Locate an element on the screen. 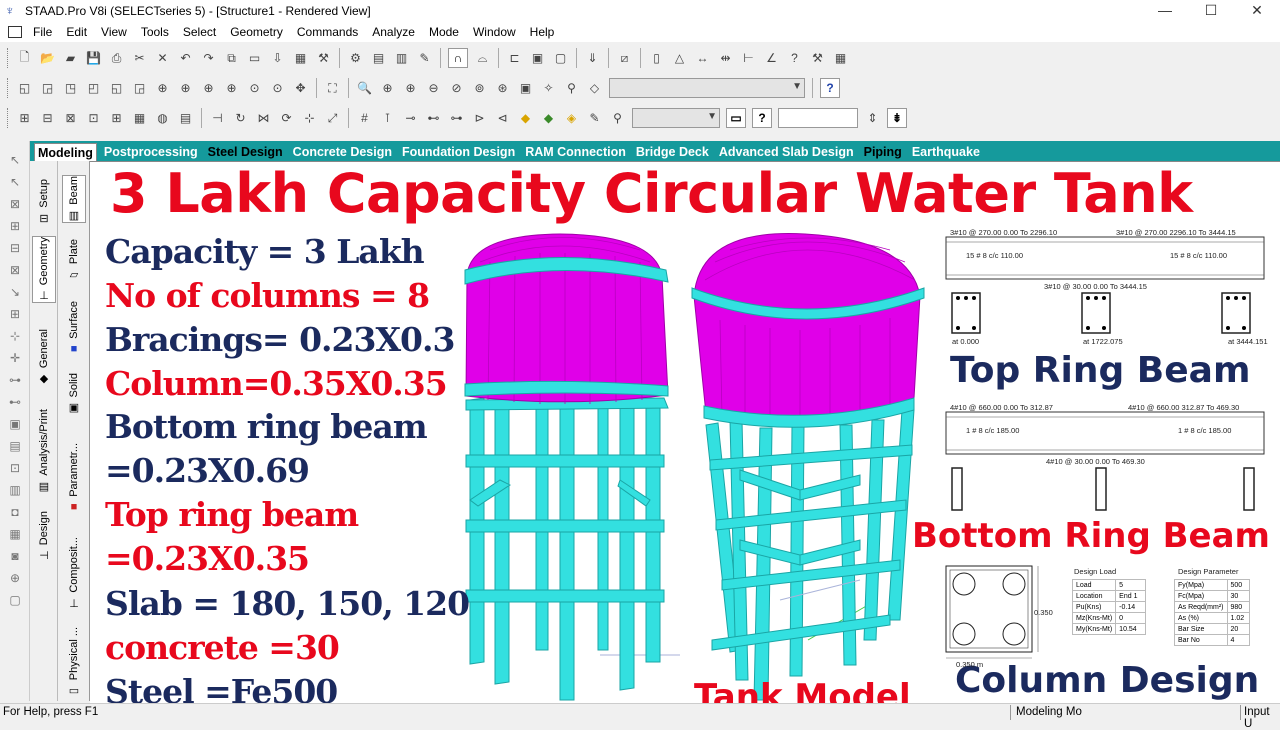 This screenshot has height=730, width=1280. spec-icon: ⊶ is located at coordinates (457, 118).